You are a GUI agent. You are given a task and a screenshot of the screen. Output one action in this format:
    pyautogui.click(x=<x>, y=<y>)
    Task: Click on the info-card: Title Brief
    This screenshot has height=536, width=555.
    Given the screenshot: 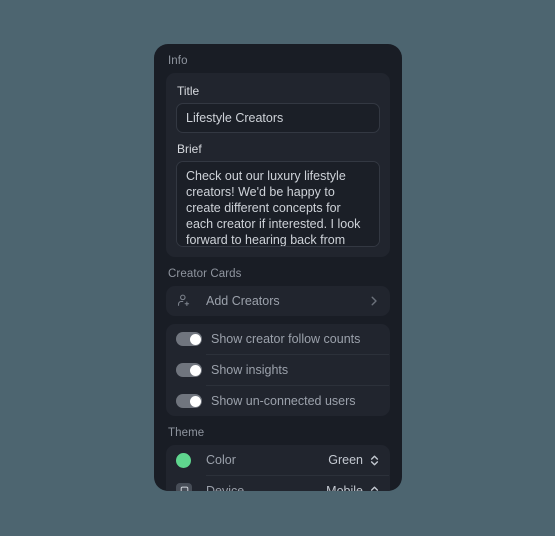 What is the action you would take?
    pyautogui.click(x=278, y=165)
    